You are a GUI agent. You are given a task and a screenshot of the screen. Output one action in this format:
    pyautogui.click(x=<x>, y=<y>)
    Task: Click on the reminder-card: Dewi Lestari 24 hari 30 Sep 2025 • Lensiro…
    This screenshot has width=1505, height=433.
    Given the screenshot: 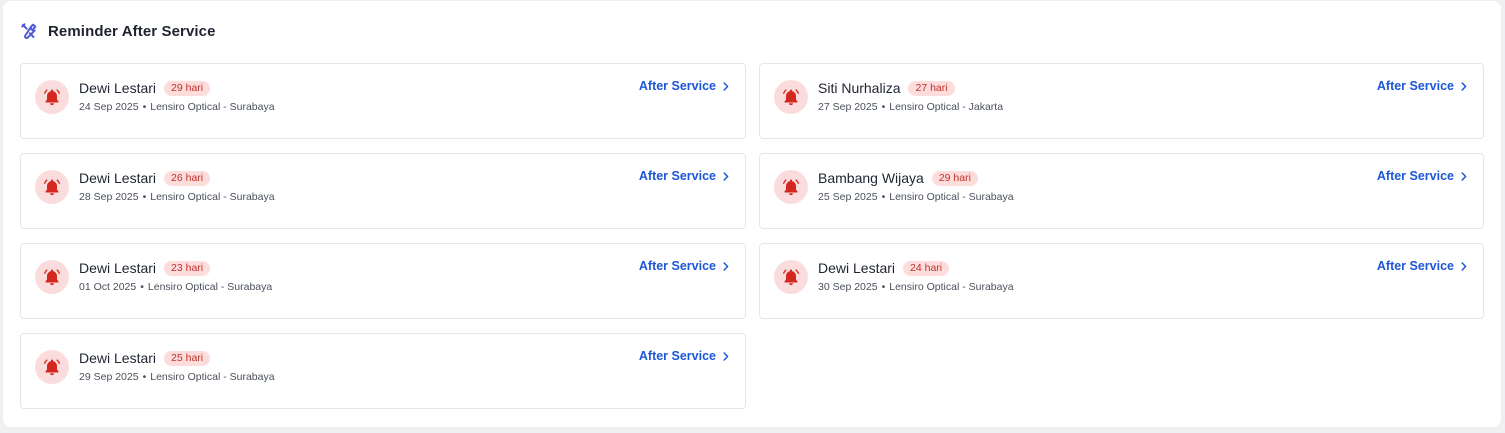 What is the action you would take?
    pyautogui.click(x=1121, y=281)
    